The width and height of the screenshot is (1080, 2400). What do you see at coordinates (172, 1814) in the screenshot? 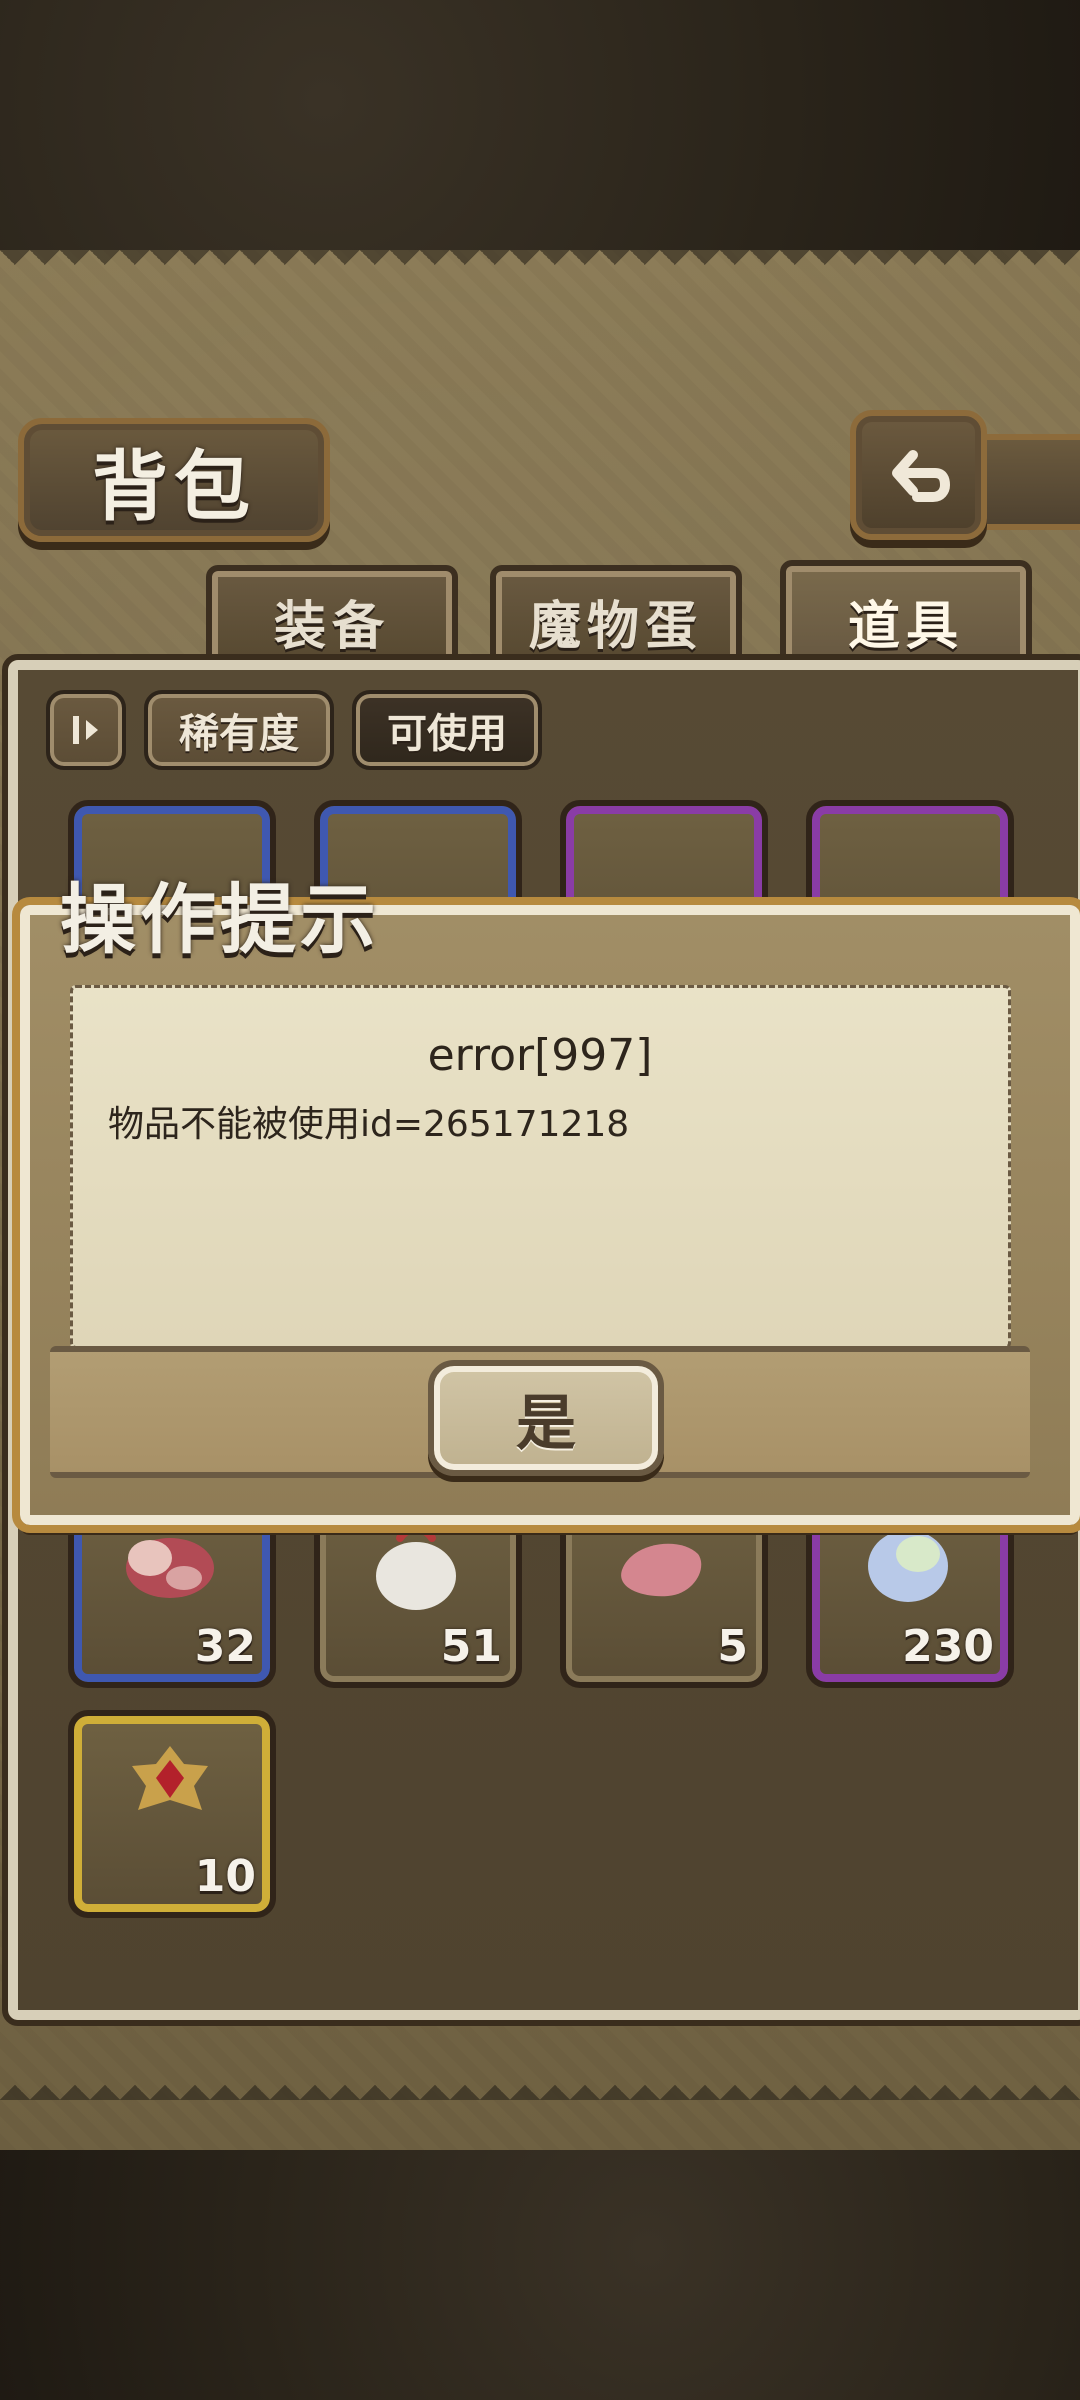
I see `item-slot: 10` at bounding box center [172, 1814].